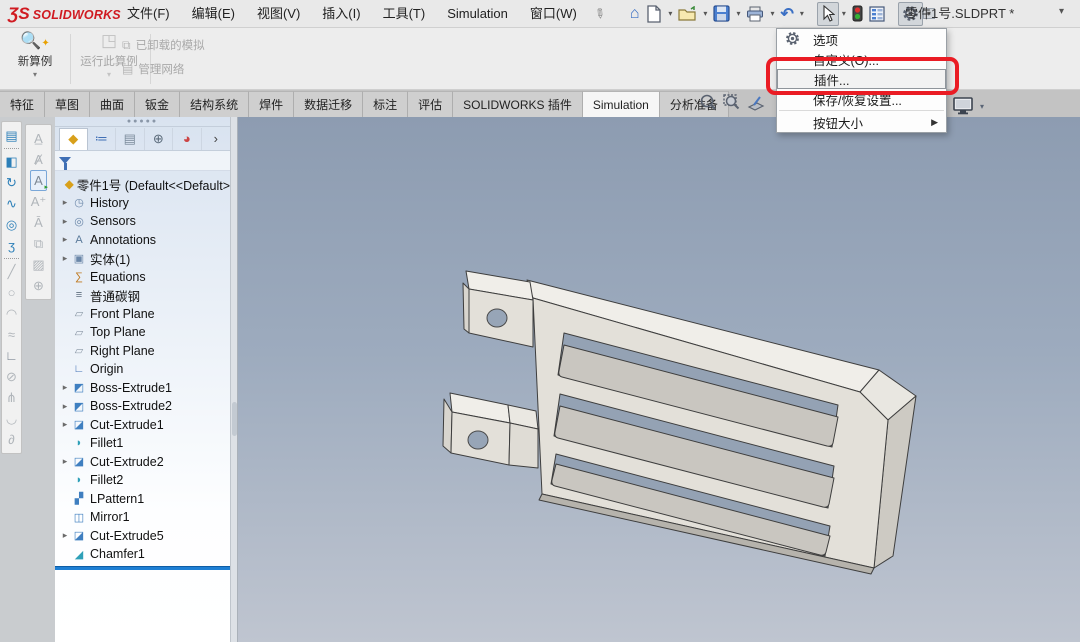 The image size is (1080, 642). What do you see at coordinates (142, 351) in the screenshot?
I see `tree-item-Right Plane: ▱ Right Plane` at bounding box center [142, 351].